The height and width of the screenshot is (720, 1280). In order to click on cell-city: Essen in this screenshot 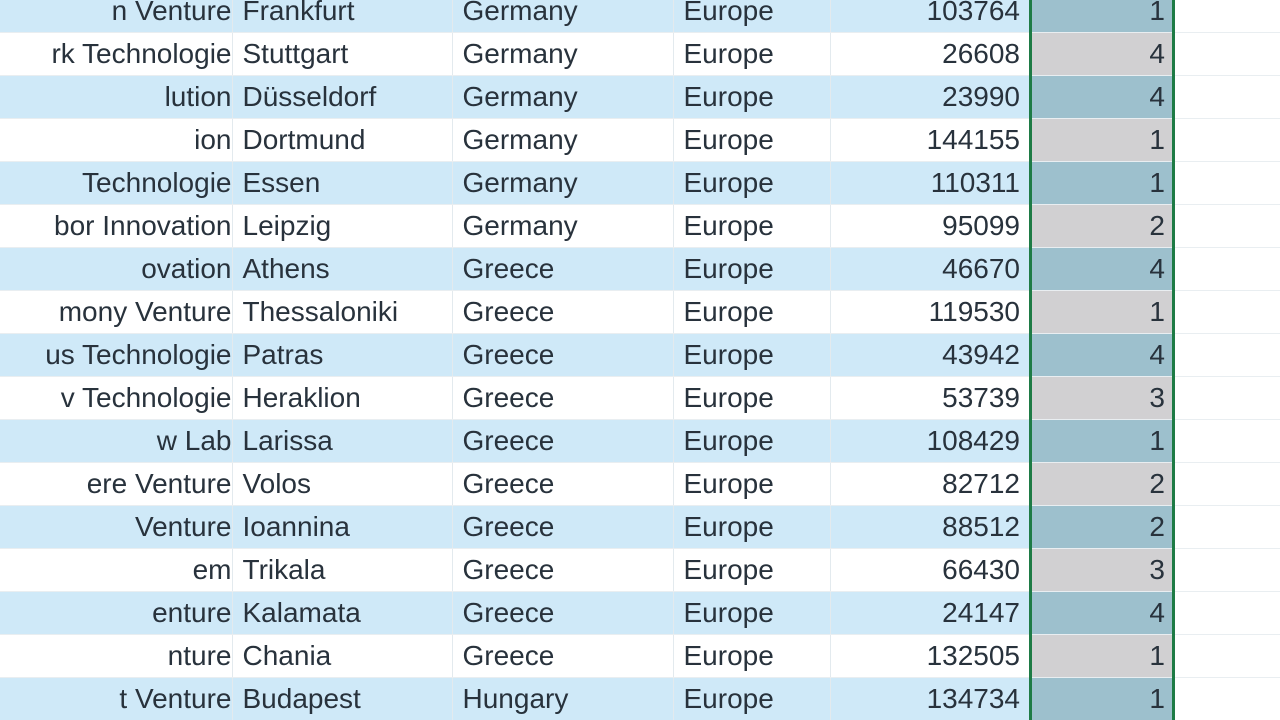, I will do `click(342, 183)`.